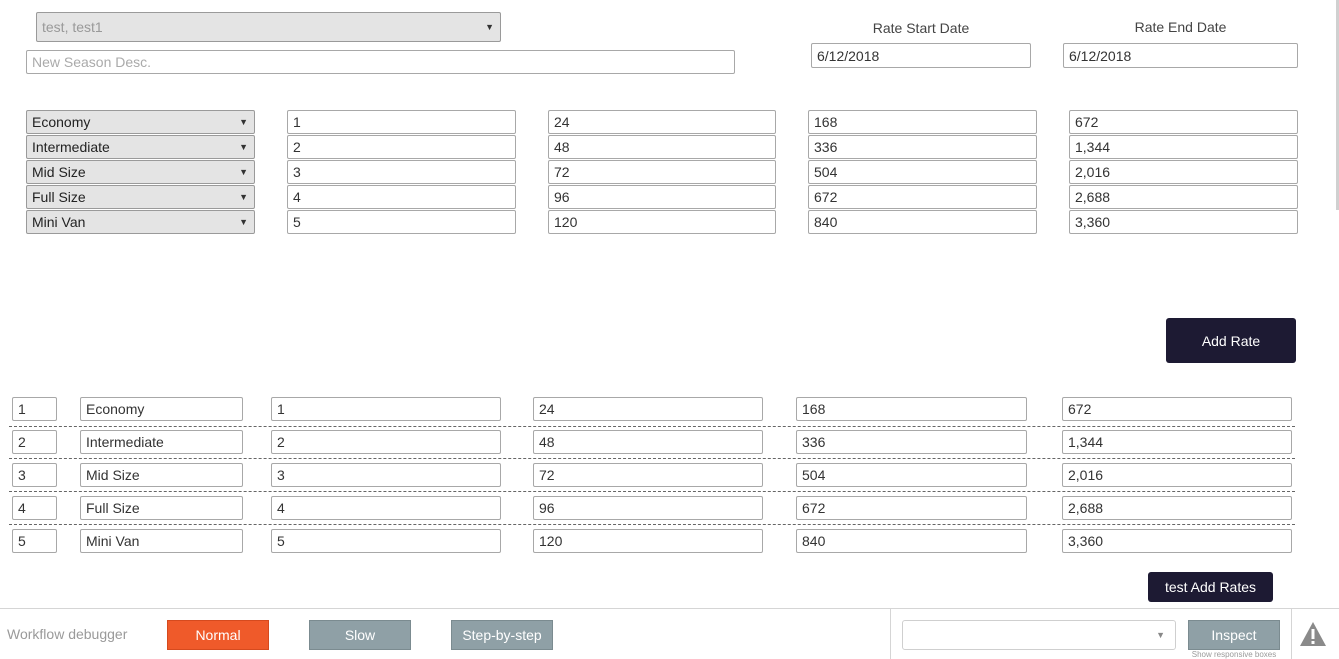 The width and height of the screenshot is (1339, 659). I want to click on rate-input: 840, so click(922, 222).